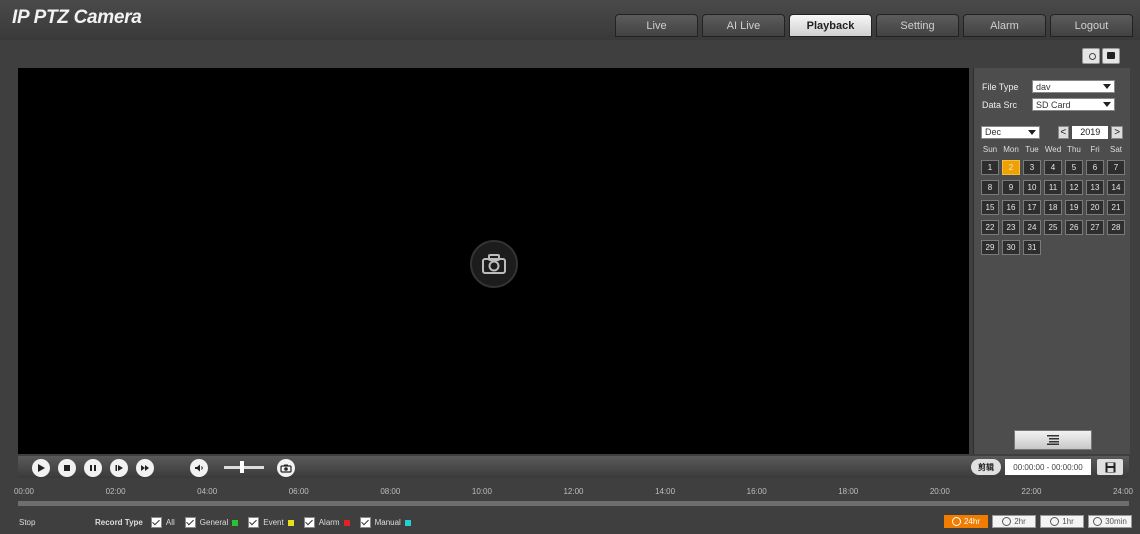 Image resolution: width=1140 pixels, height=534 pixels. What do you see at coordinates (385, 522) in the screenshot?
I see `record-type-manual: Manual` at bounding box center [385, 522].